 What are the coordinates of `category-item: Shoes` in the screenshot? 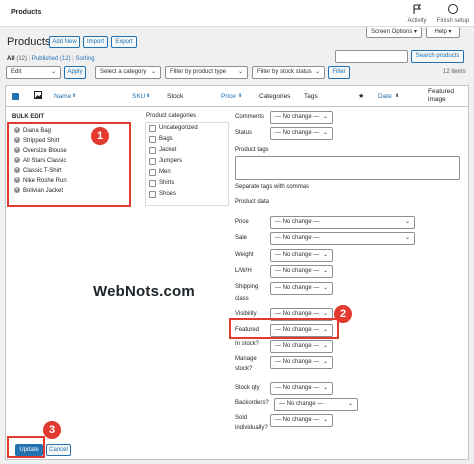 It's located at (187, 194).